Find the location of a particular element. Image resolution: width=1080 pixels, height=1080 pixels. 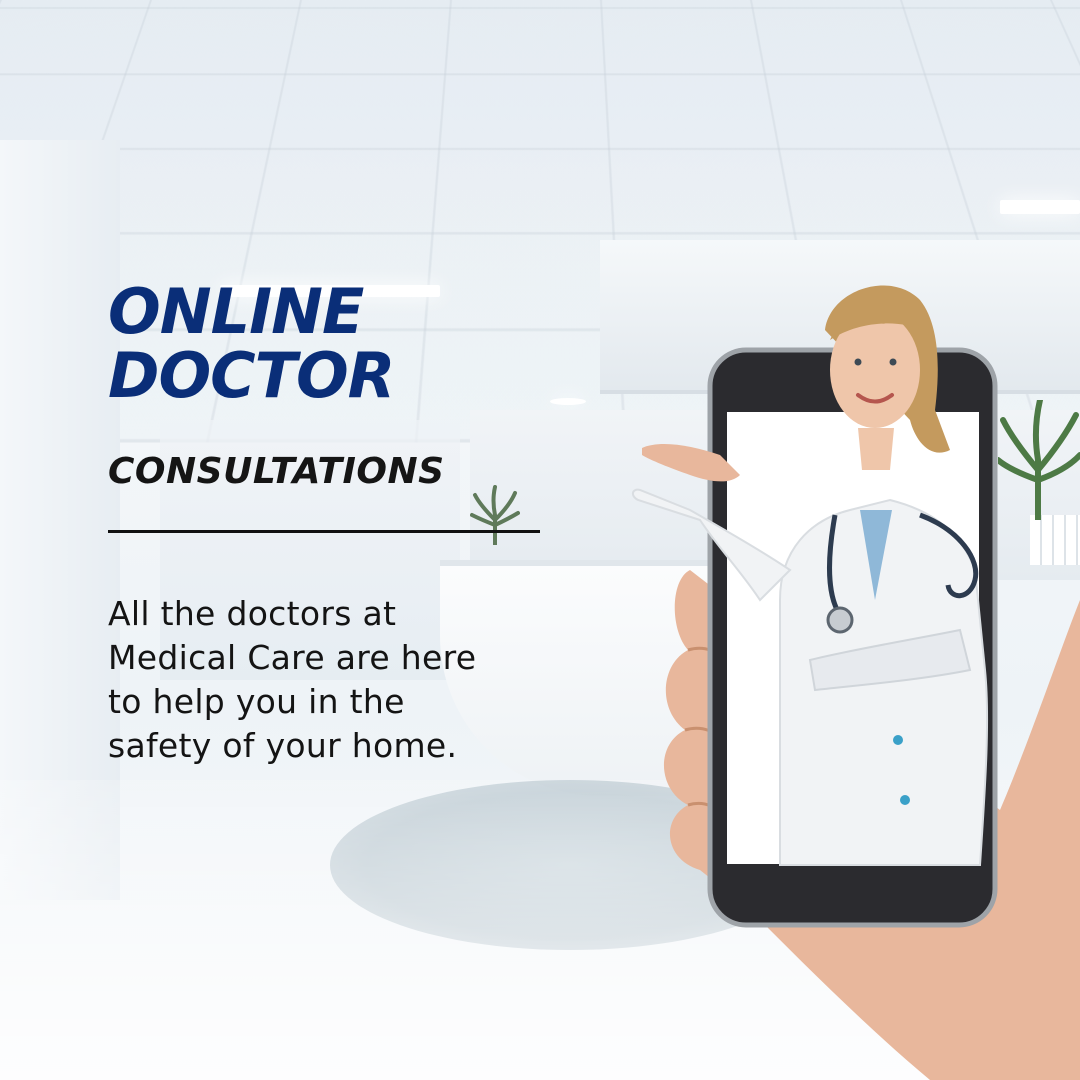

body-line-3: to help you in the is located at coordinates (256, 701).